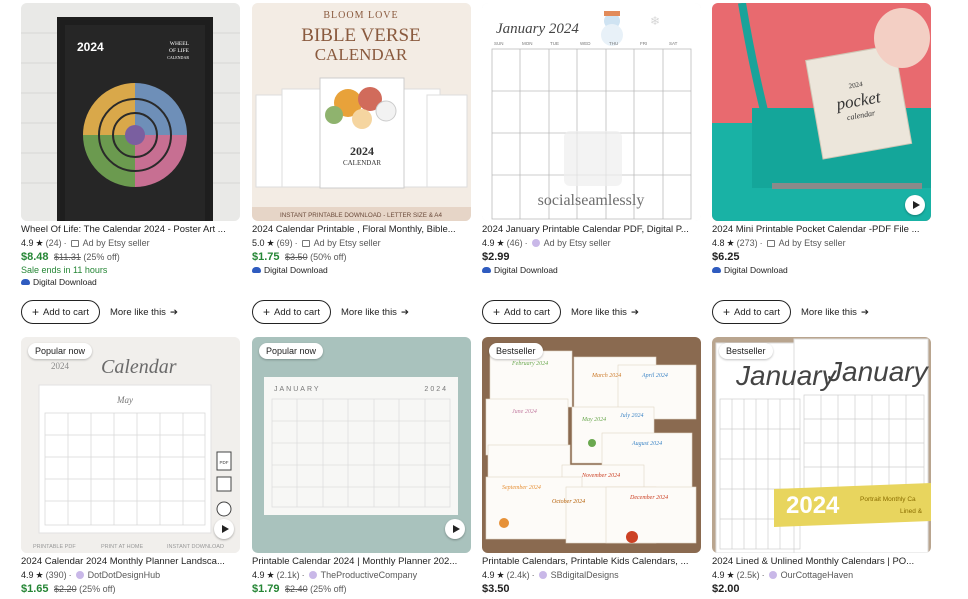 The width and height of the screenshot is (968, 599). What do you see at coordinates (35, 257) in the screenshot?
I see `price: $8.48` at bounding box center [35, 257].